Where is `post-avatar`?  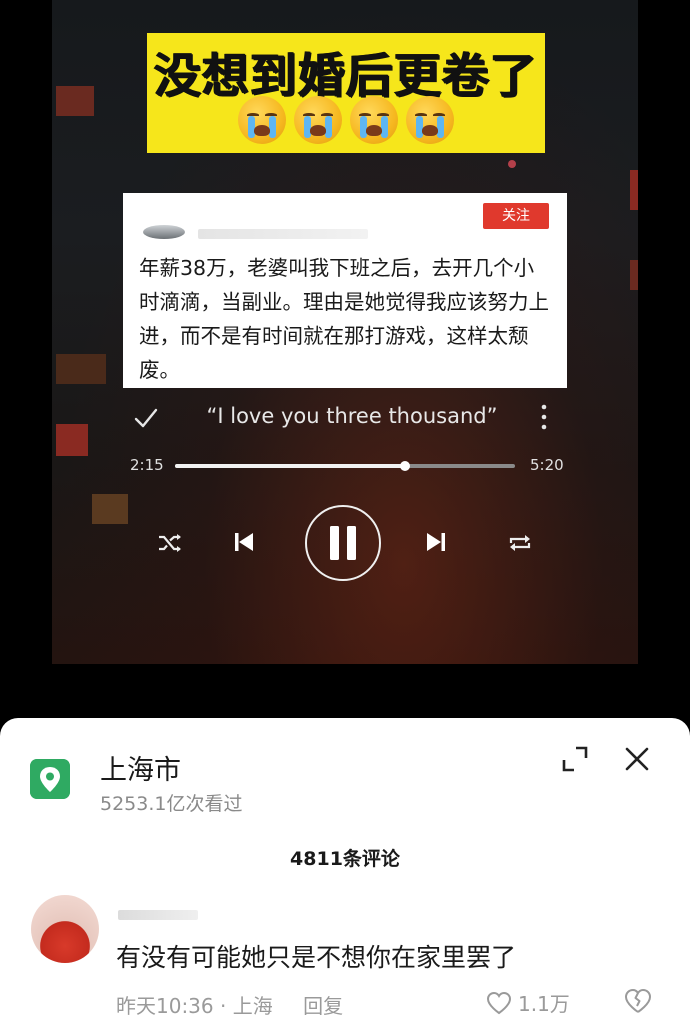
post-avatar is located at coordinates (164, 232).